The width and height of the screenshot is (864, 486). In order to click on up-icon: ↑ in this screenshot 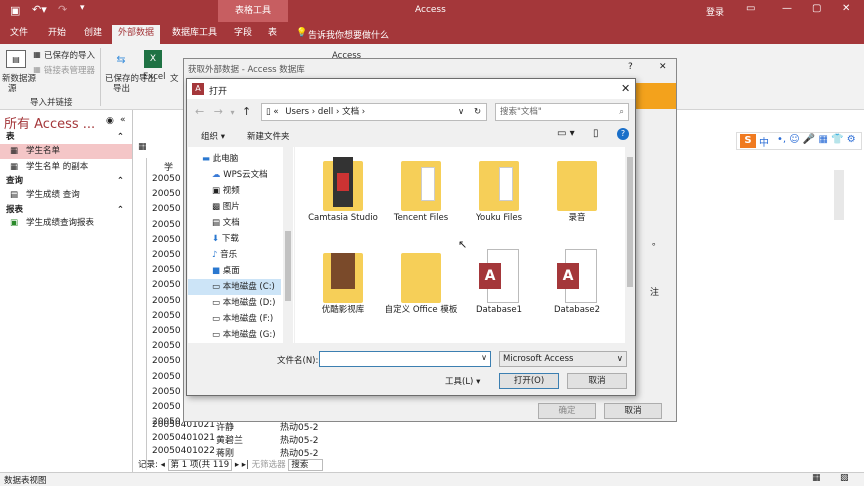, I will do `click(246, 111)`.